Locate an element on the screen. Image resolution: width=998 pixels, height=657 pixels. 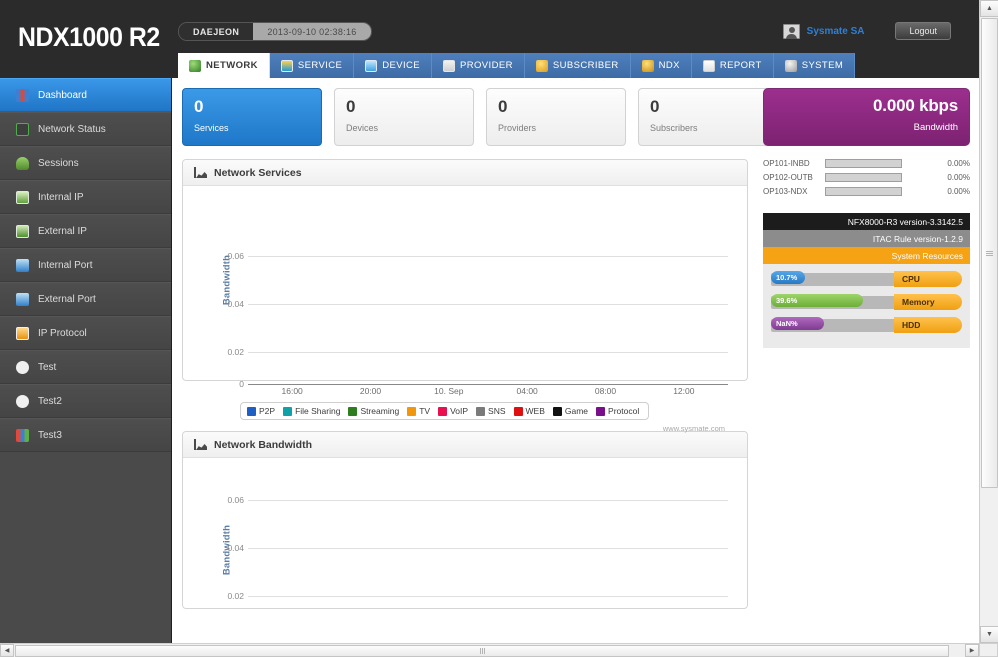
x-axis-line is located at coordinates (488, 384).